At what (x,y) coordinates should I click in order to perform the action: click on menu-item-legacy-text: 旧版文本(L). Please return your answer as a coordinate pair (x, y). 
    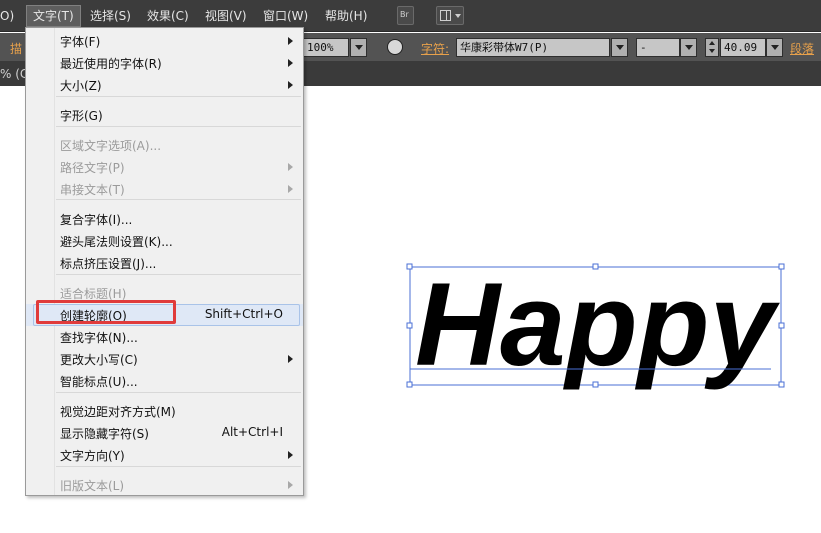
    Looking at the image, I should click on (164, 485).